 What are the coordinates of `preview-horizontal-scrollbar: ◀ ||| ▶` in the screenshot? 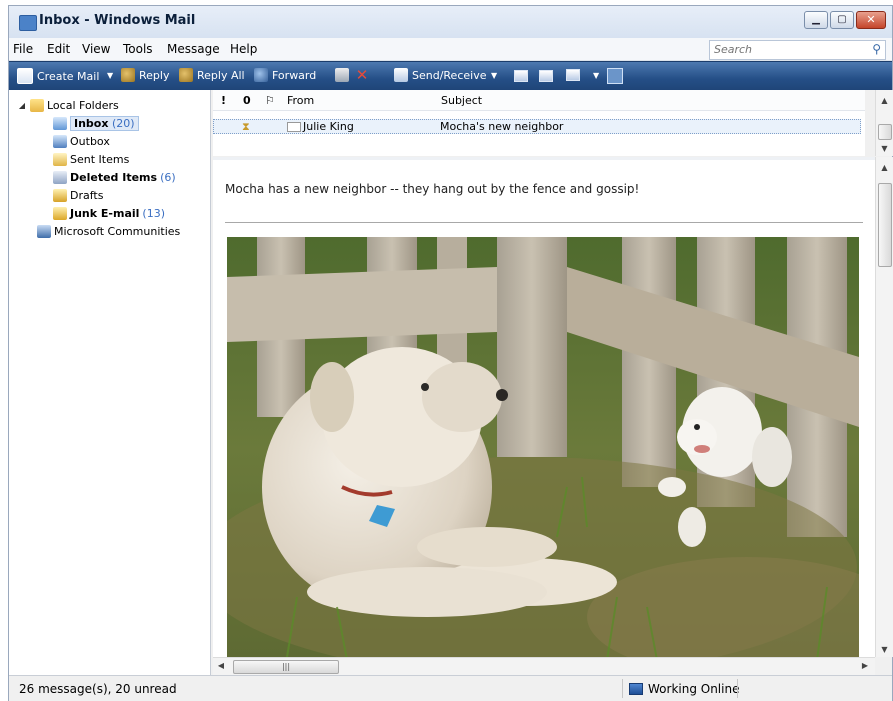 It's located at (544, 666).